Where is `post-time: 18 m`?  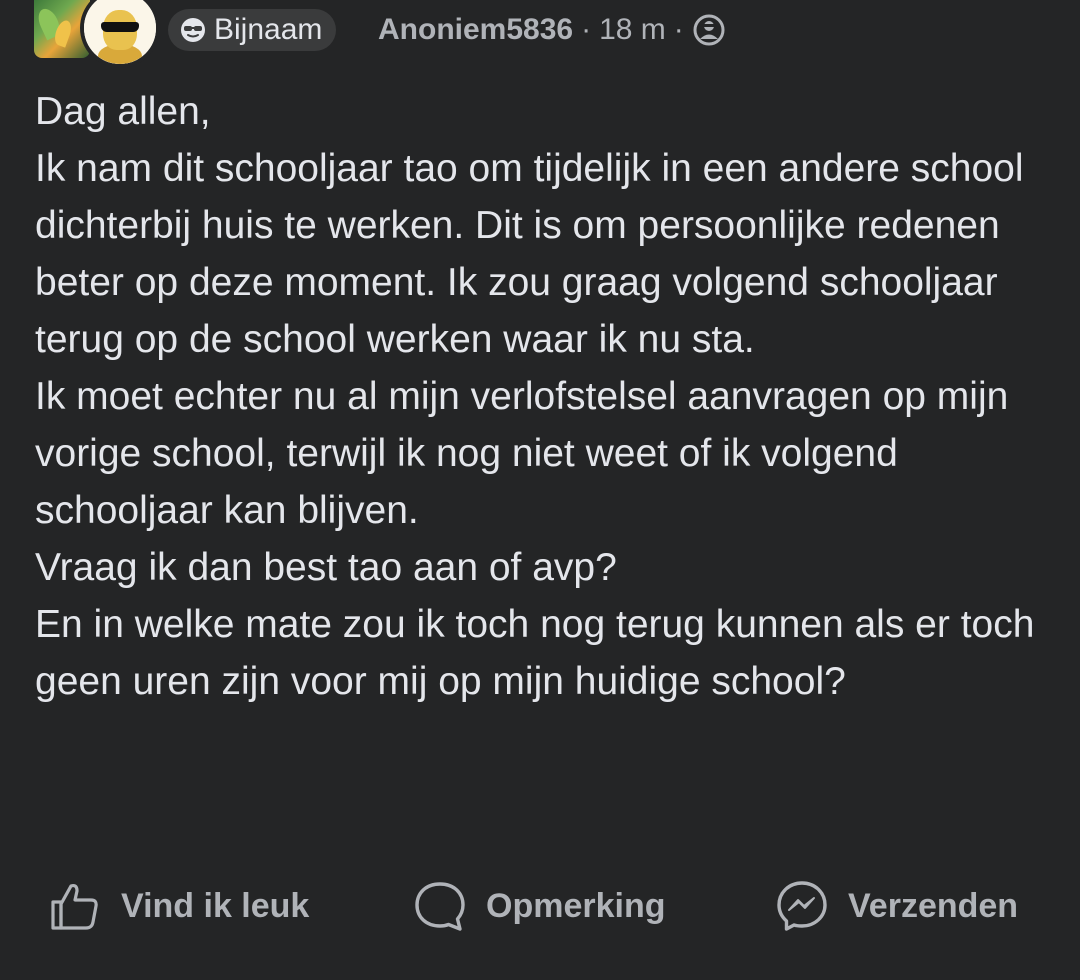
post-time: 18 m is located at coordinates (632, 30).